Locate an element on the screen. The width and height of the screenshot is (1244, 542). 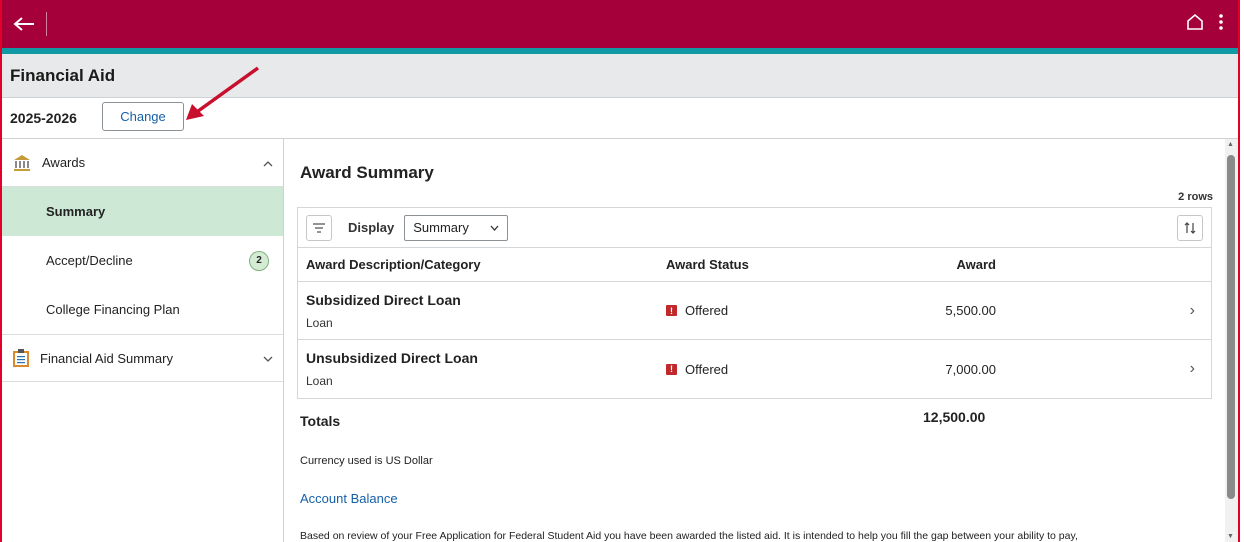
sidebar-group-label: Financial Aid Summary is located at coordinates (106, 358).